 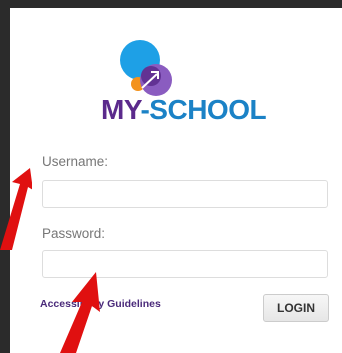 What do you see at coordinates (296, 308) in the screenshot?
I see `login-button: LOGIN` at bounding box center [296, 308].